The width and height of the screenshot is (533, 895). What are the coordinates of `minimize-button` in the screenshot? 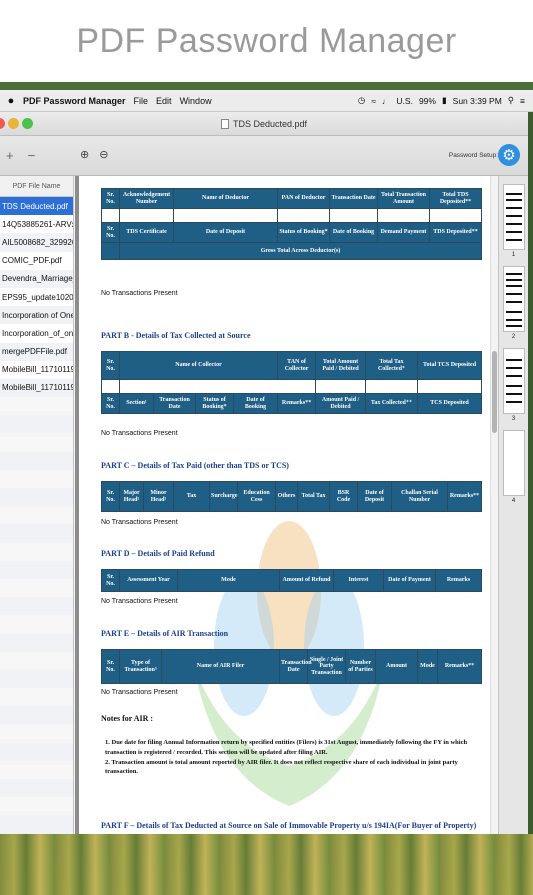 It's located at (13, 123).